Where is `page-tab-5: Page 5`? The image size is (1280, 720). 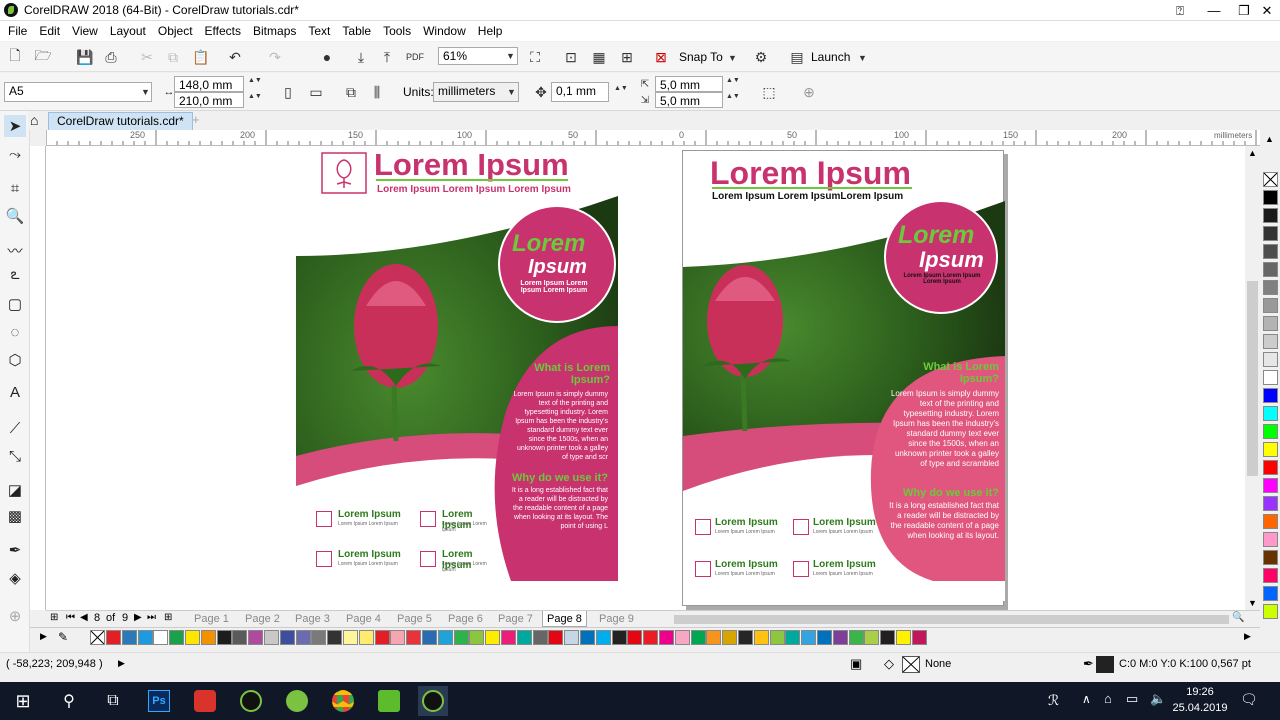
page-tab-5: Page 5 is located at coordinates (414, 619).